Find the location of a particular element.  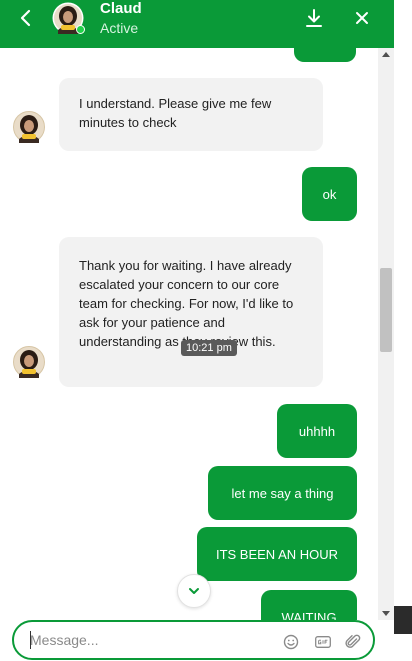

message-text: ok is located at coordinates (329, 194).